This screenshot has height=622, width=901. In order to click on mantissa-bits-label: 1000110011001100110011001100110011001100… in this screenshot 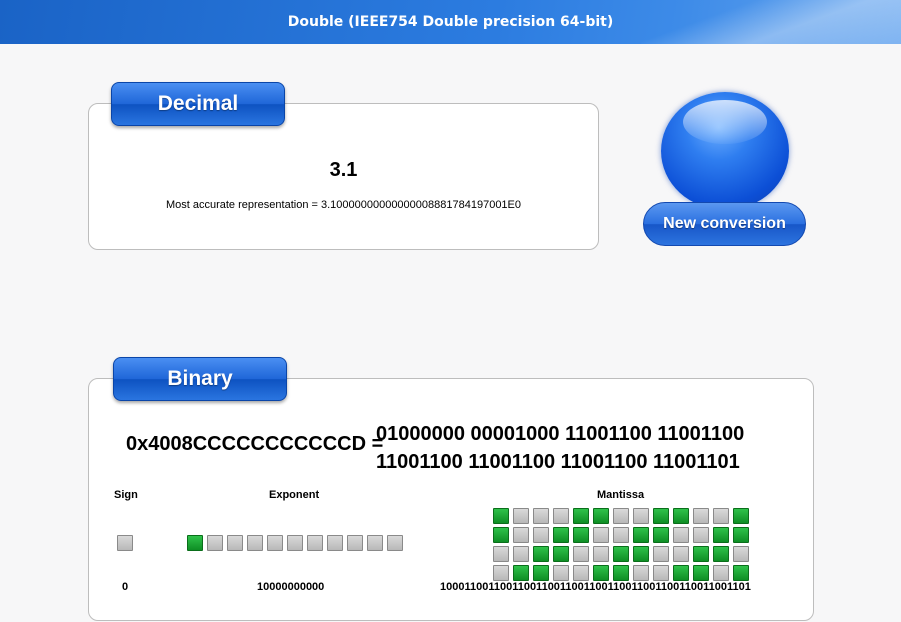, I will do `click(595, 587)`.